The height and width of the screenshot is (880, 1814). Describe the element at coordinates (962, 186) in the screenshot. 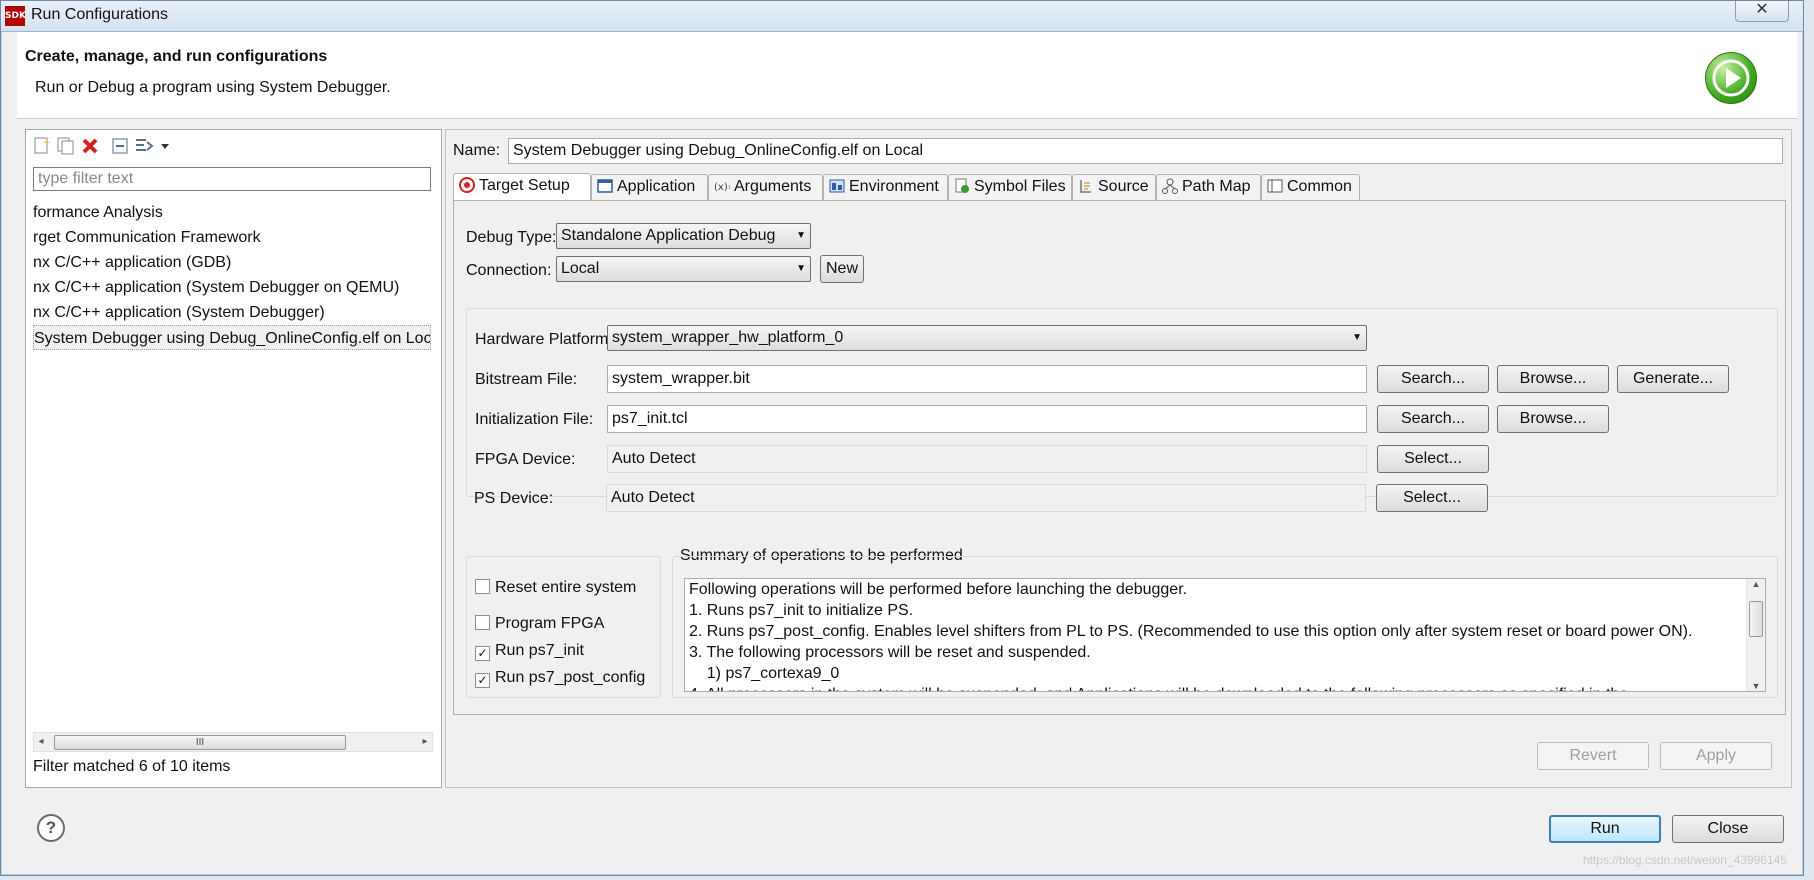

I see `symbol-files-icon` at that location.